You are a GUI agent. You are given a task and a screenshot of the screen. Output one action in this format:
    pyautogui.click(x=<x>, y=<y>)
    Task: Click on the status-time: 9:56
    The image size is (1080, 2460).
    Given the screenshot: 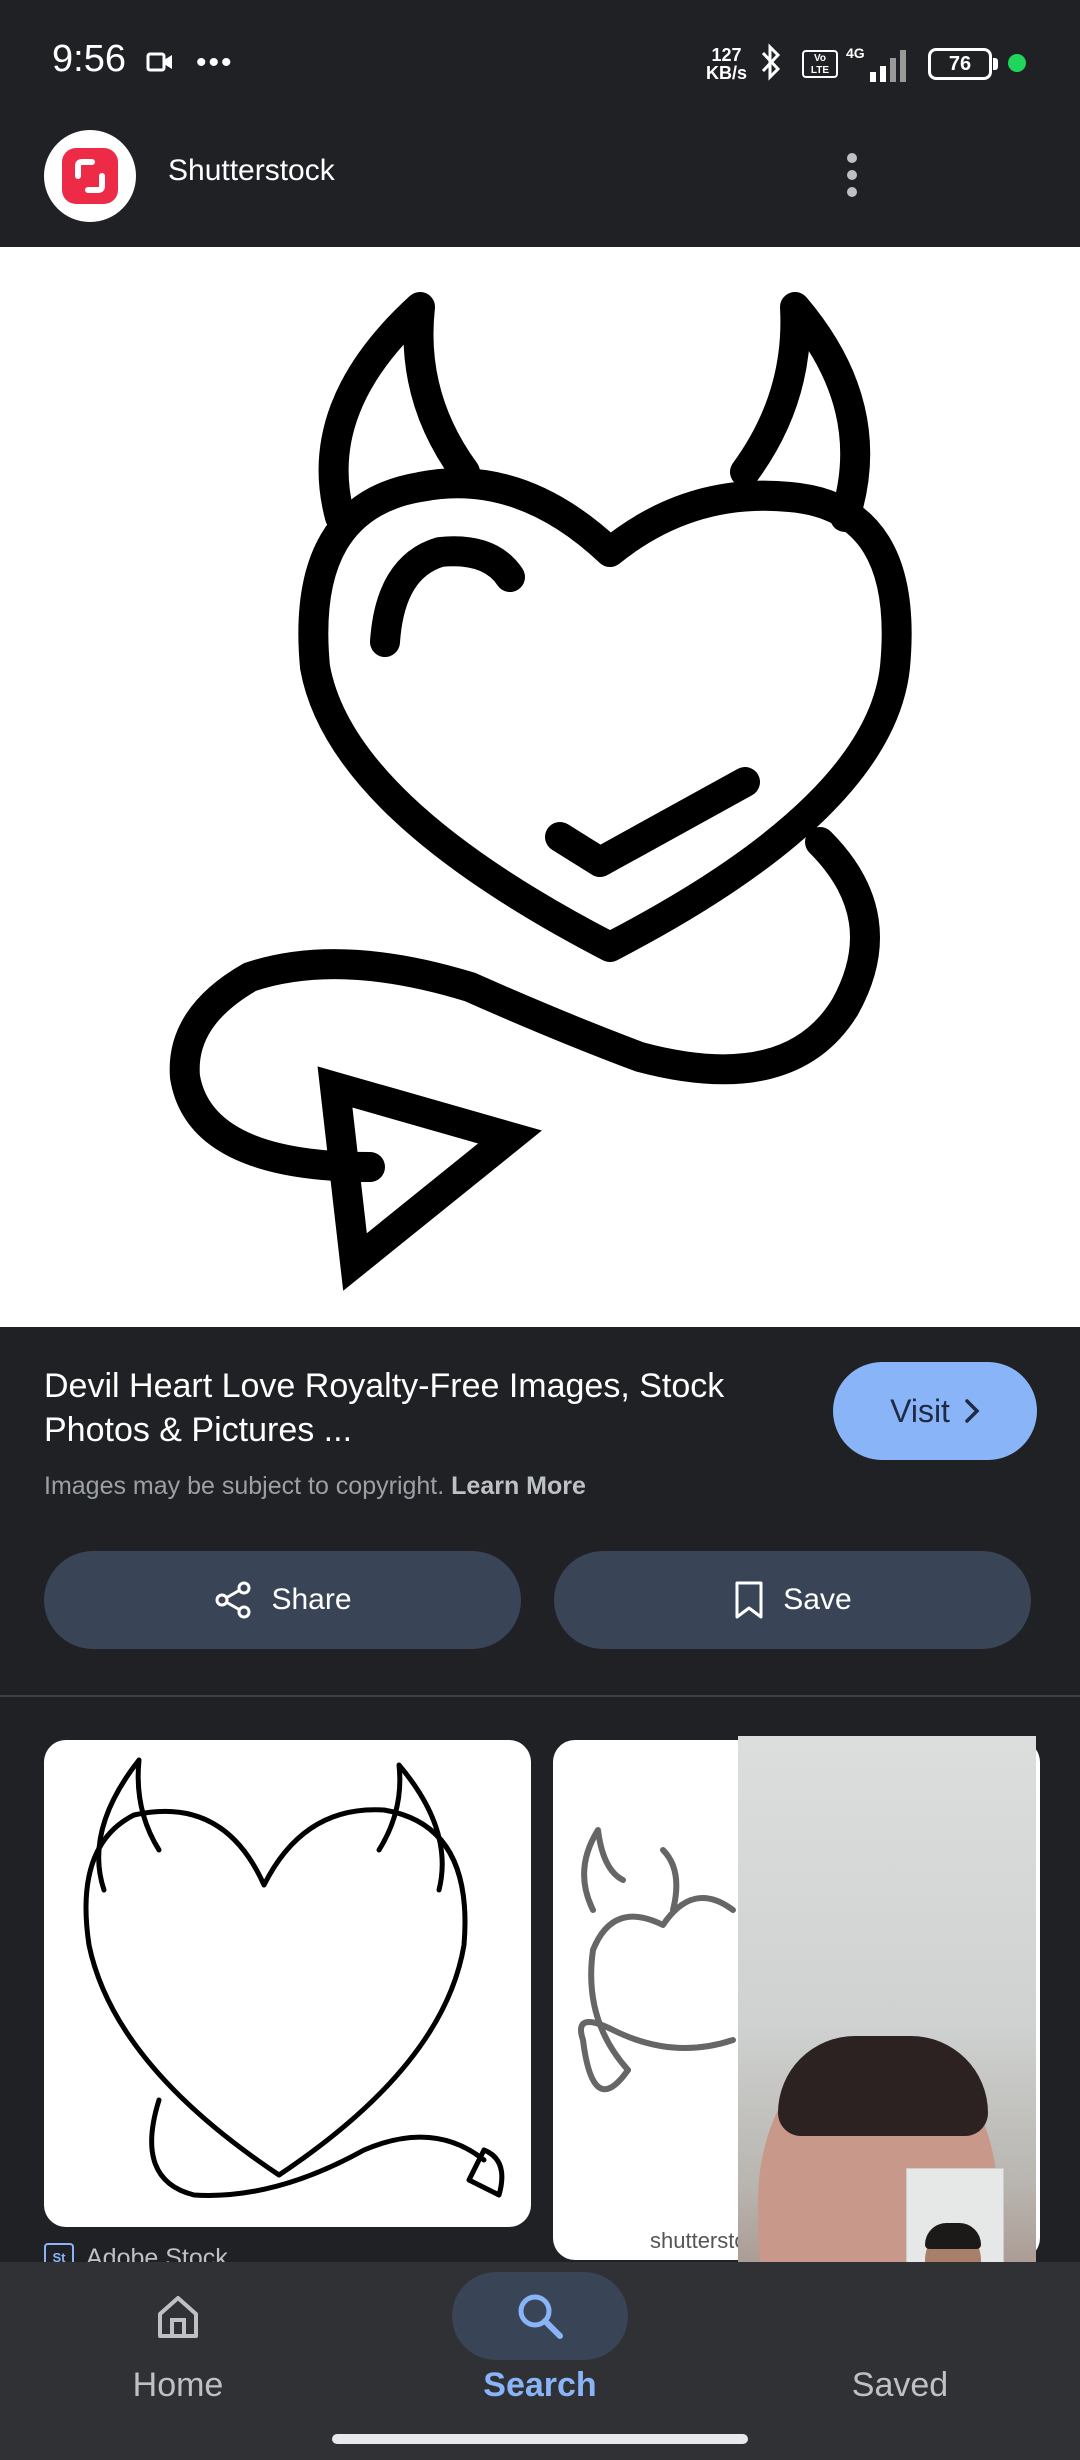 What is the action you would take?
    pyautogui.click(x=89, y=59)
    